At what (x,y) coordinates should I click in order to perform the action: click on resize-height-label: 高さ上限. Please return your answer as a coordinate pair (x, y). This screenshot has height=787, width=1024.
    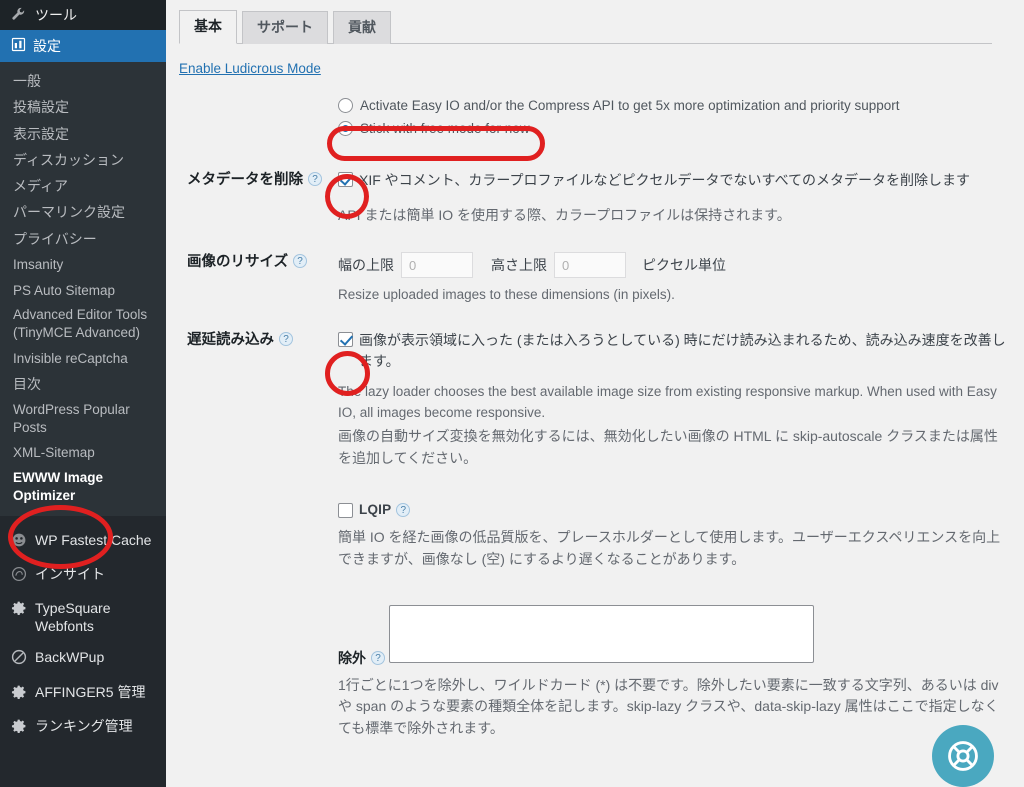
    Looking at the image, I should click on (519, 265).